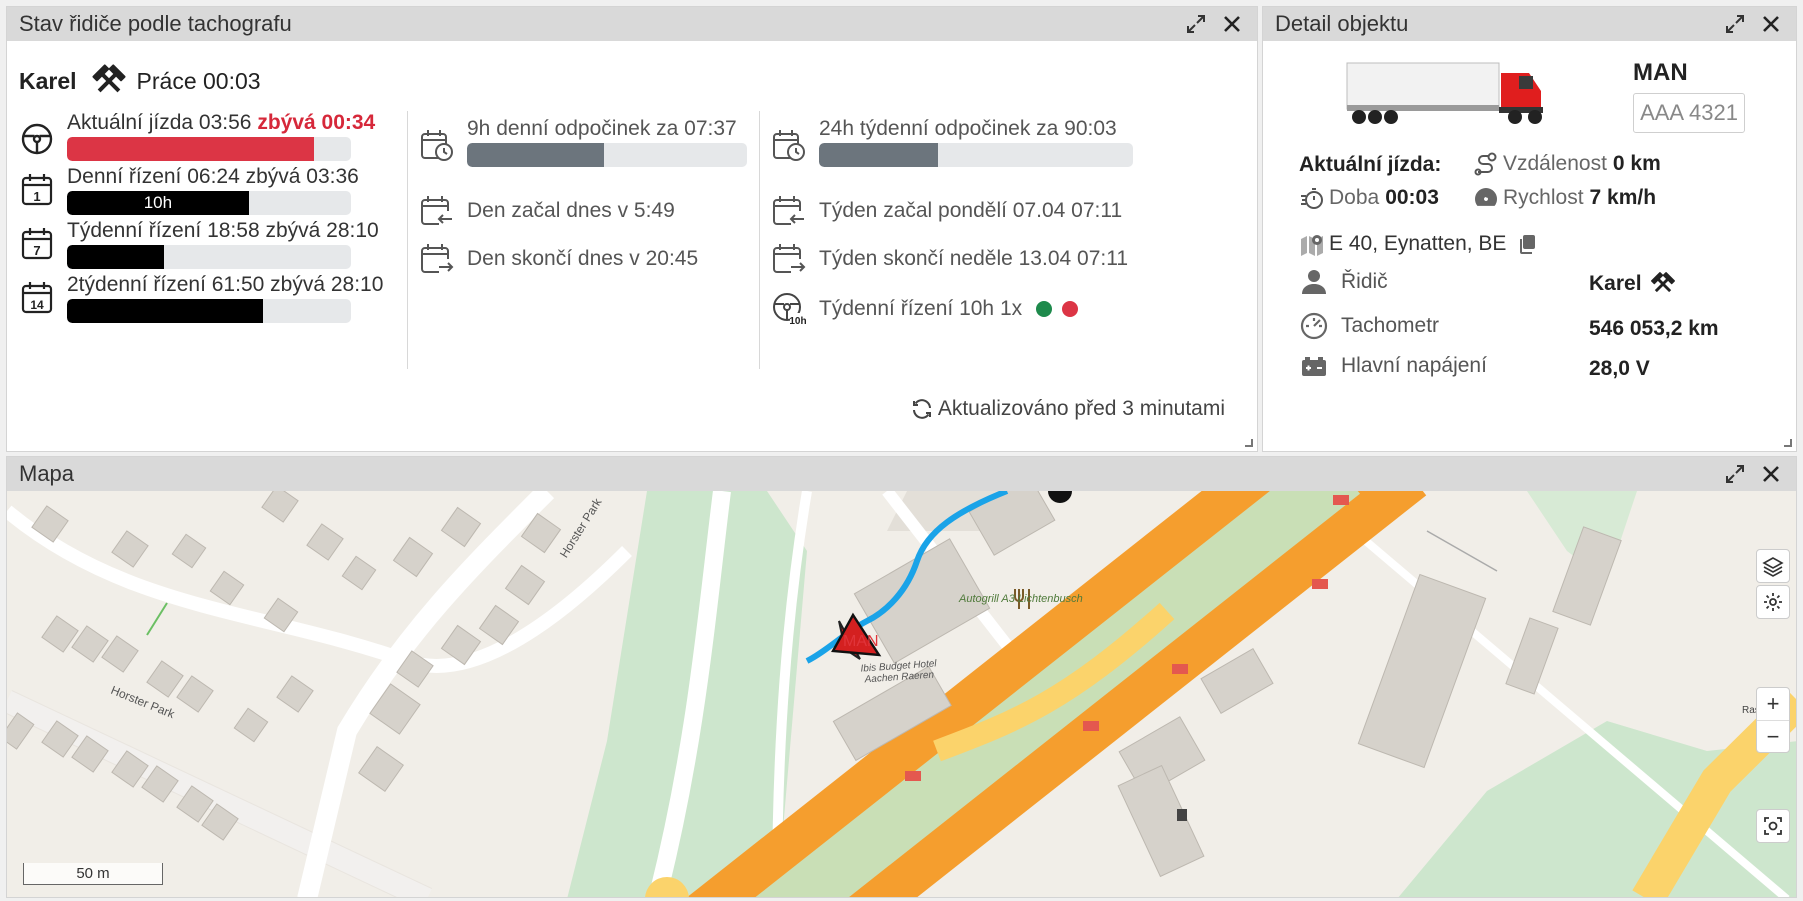 The height and width of the screenshot is (901, 1803). Describe the element at coordinates (36, 196) in the screenshot. I see `svg-text: 1` at that location.